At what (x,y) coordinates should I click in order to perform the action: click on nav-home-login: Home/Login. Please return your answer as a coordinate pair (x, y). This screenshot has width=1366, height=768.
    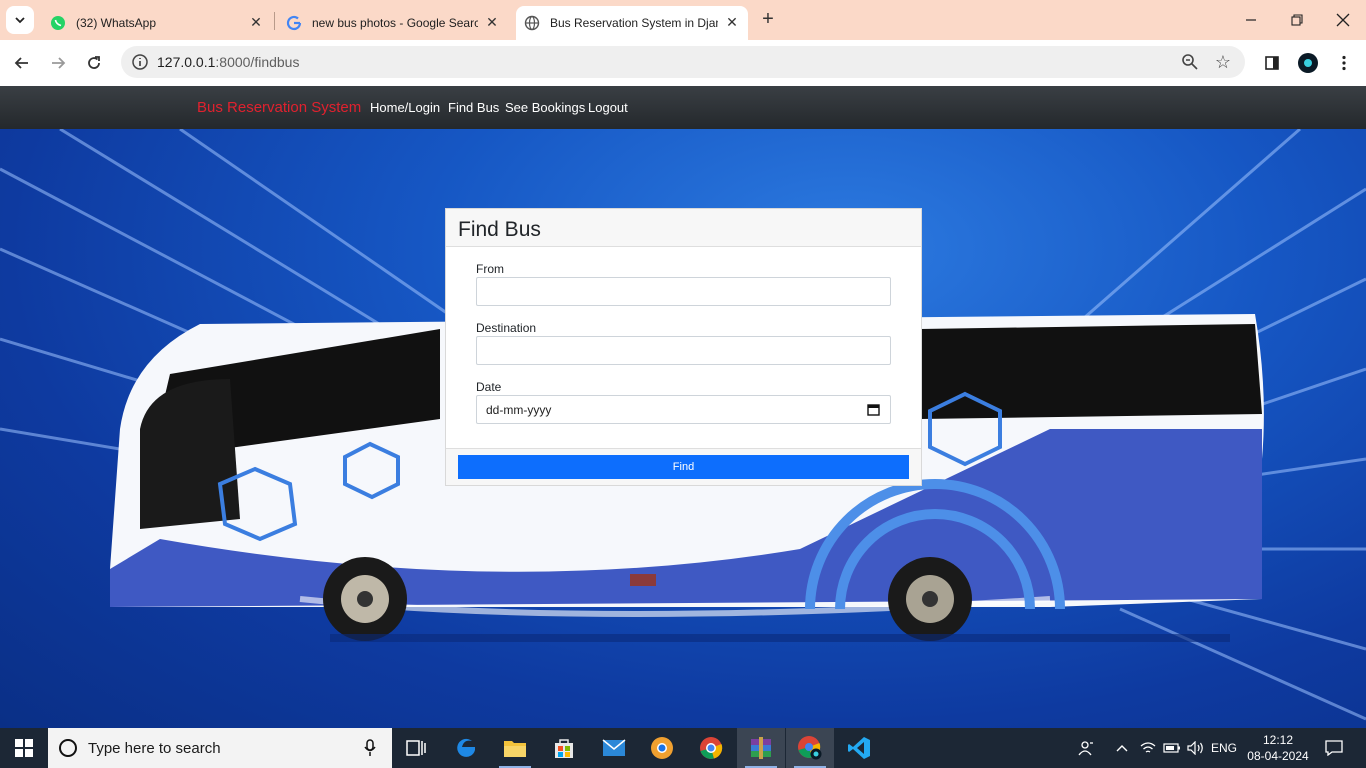
    Looking at the image, I should click on (405, 107).